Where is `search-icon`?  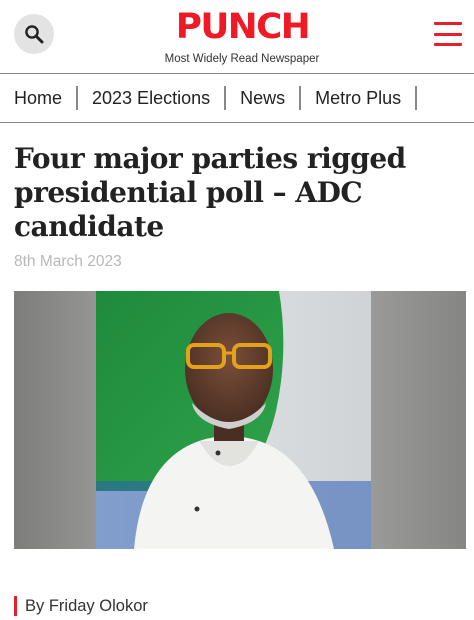 search-icon is located at coordinates (34, 34).